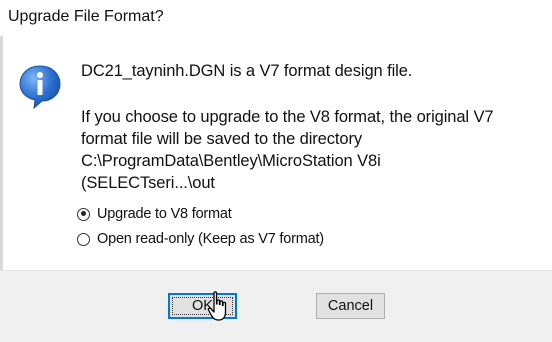 The height and width of the screenshot is (342, 552). Describe the element at coordinates (83, 239) in the screenshot. I see `radio-button-unselected` at that location.